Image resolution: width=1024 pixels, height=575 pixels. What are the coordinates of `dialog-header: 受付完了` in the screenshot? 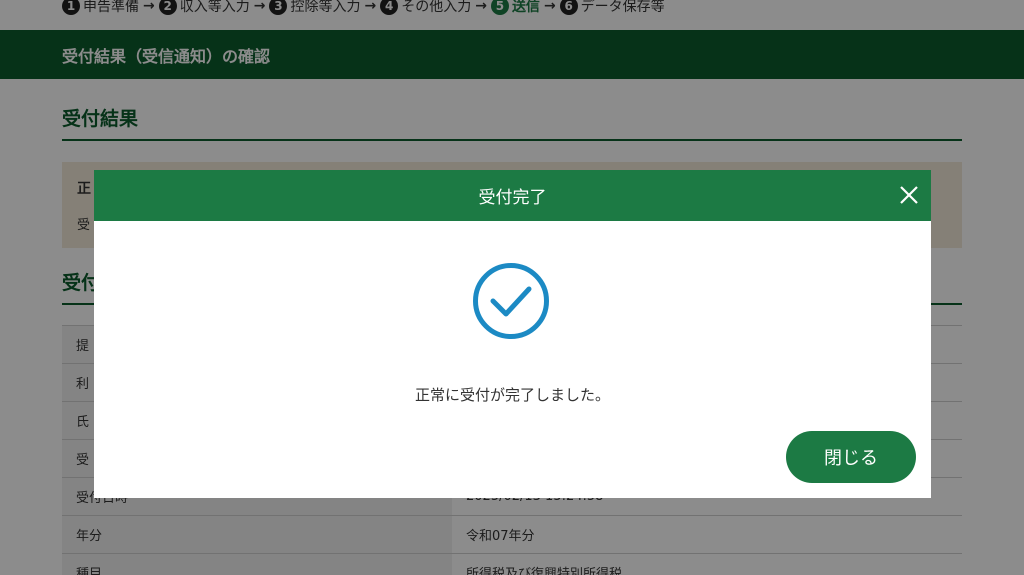 It's located at (512, 195).